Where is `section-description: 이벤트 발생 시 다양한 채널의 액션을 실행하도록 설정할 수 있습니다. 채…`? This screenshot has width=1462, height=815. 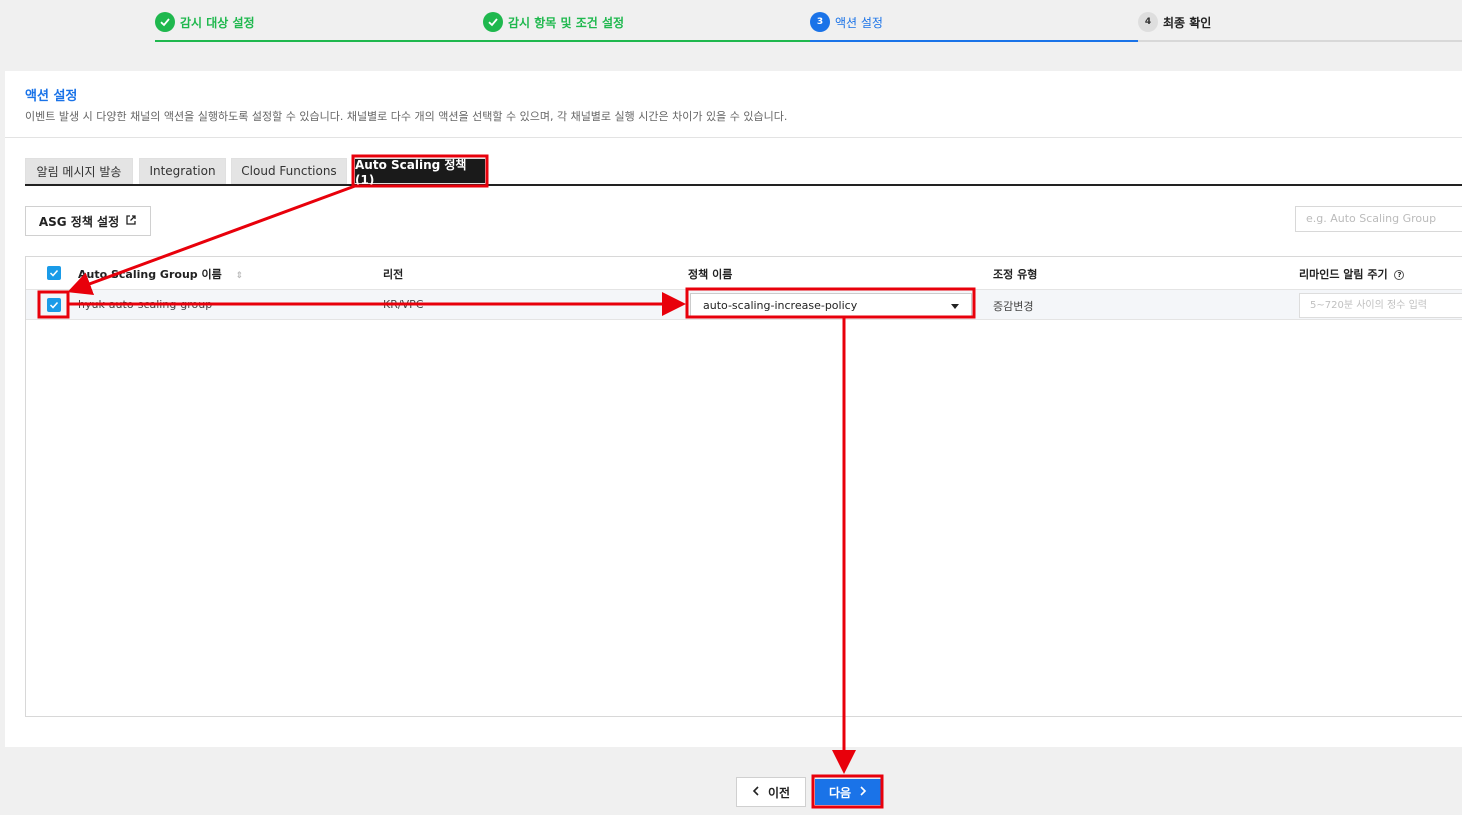
section-description: 이벤트 발생 시 다양한 채널의 액션을 실행하도록 설정할 수 있습니다. 채… is located at coordinates (406, 116).